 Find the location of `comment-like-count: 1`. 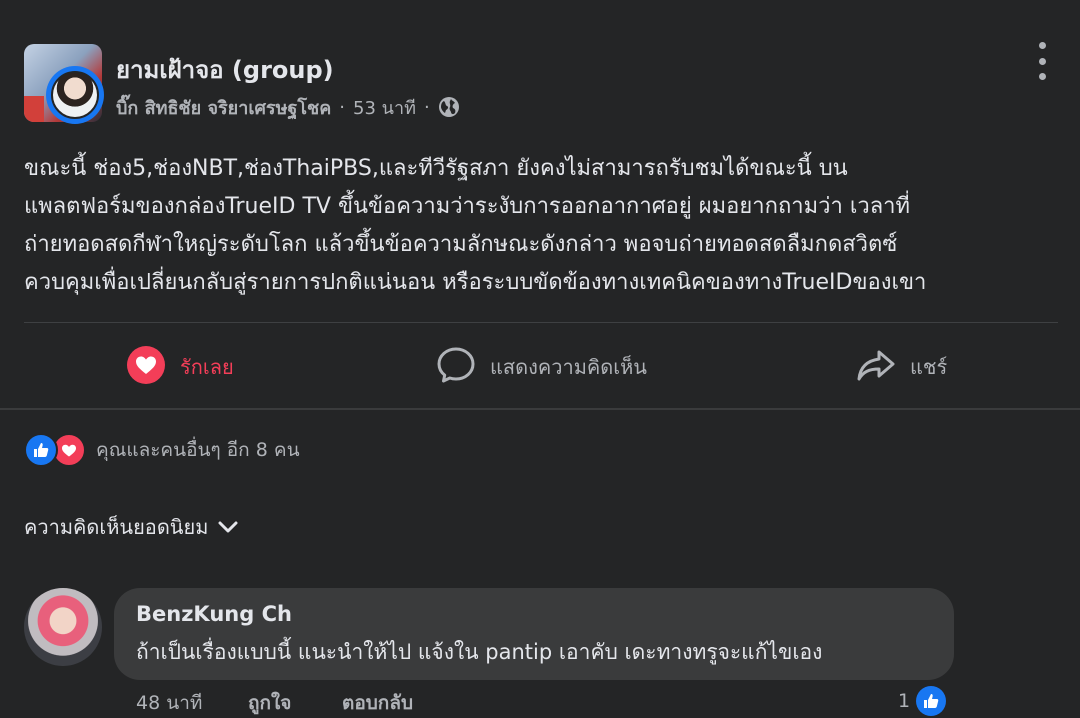

comment-like-count: 1 is located at coordinates (904, 701).